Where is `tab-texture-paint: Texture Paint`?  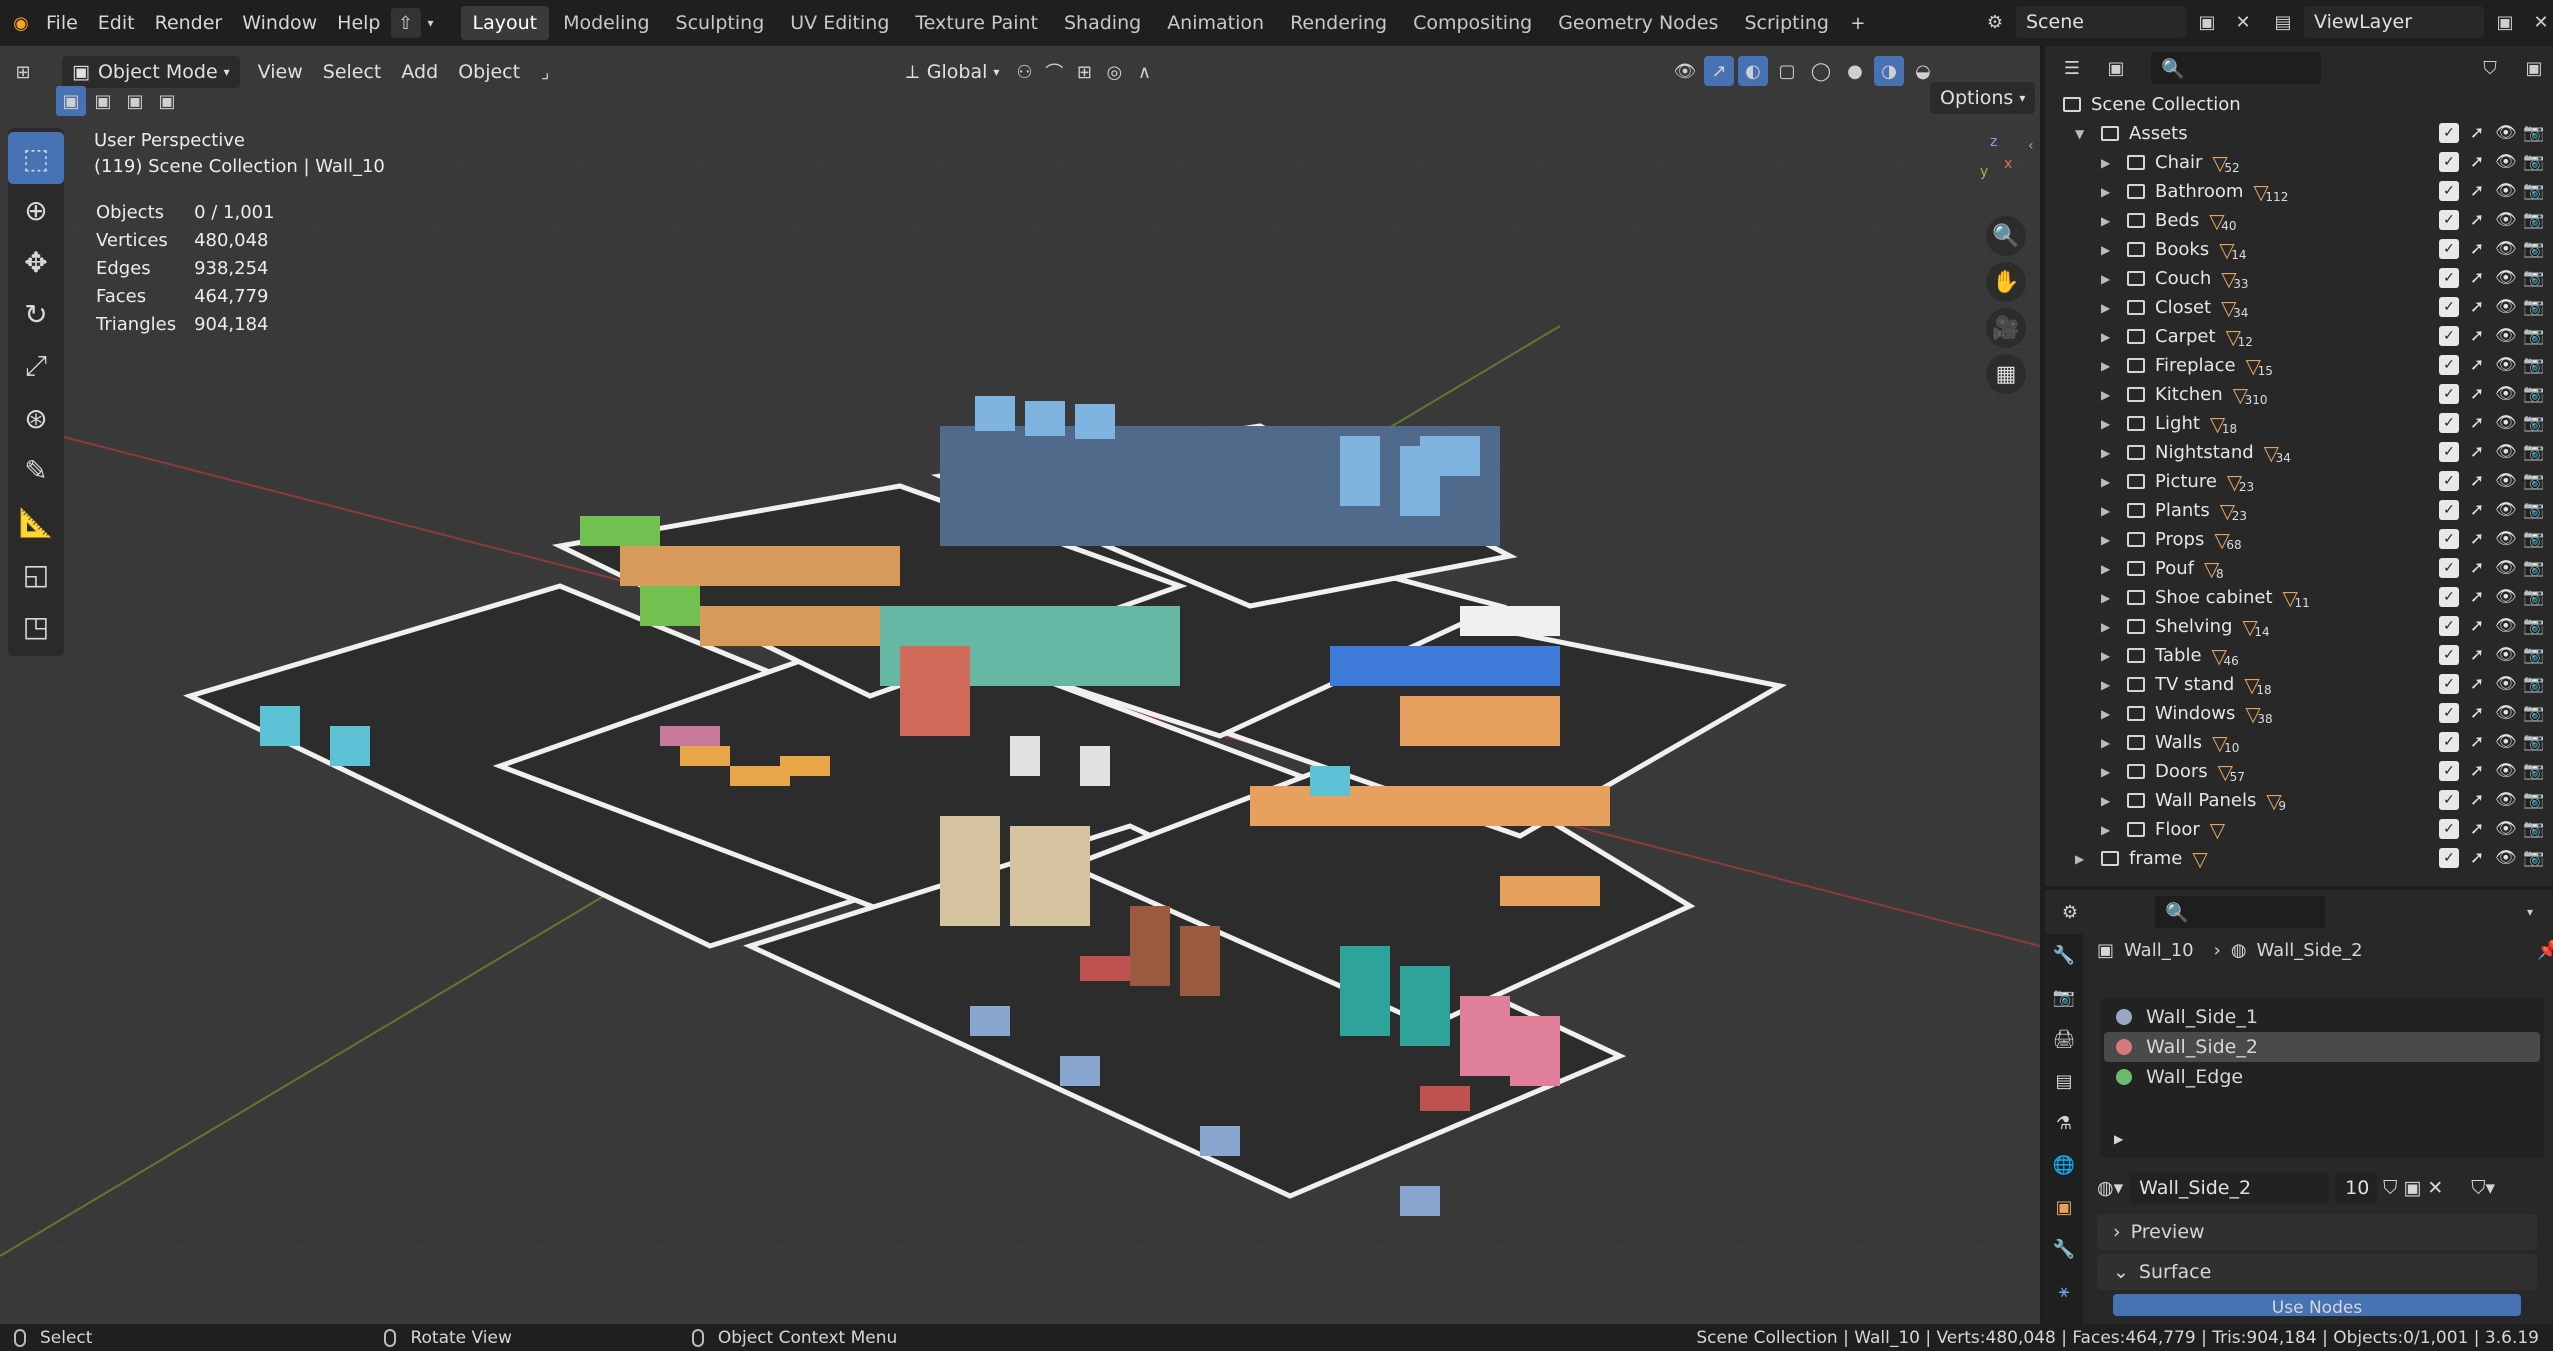 tab-texture-paint: Texture Paint is located at coordinates (976, 23).